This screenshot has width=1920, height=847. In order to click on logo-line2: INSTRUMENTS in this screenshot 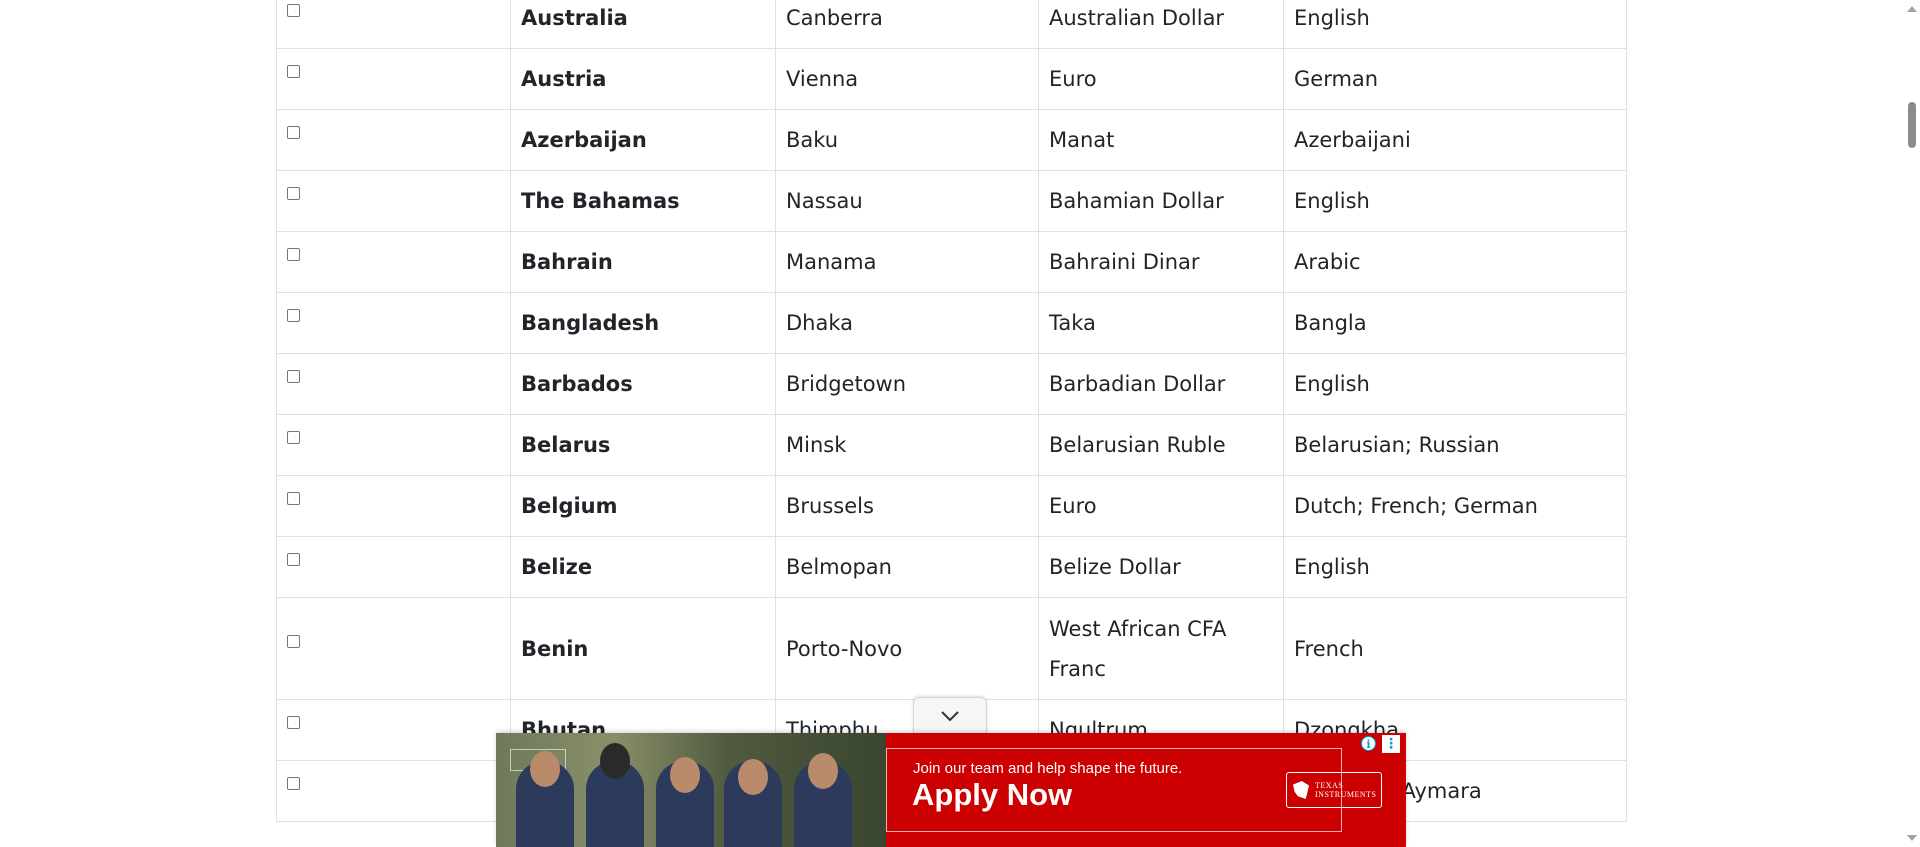, I will do `click(1346, 794)`.